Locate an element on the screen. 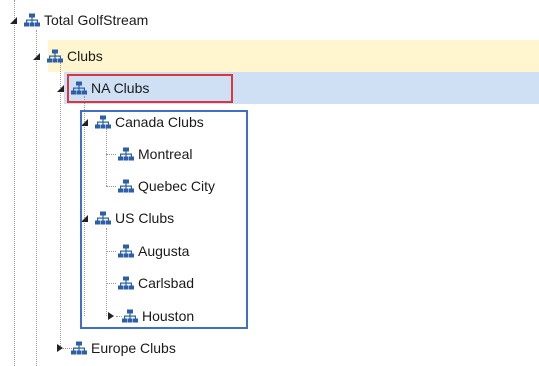 The height and width of the screenshot is (366, 539). tree-node-europe-clubs: Europe Clubs is located at coordinates (114, 348).